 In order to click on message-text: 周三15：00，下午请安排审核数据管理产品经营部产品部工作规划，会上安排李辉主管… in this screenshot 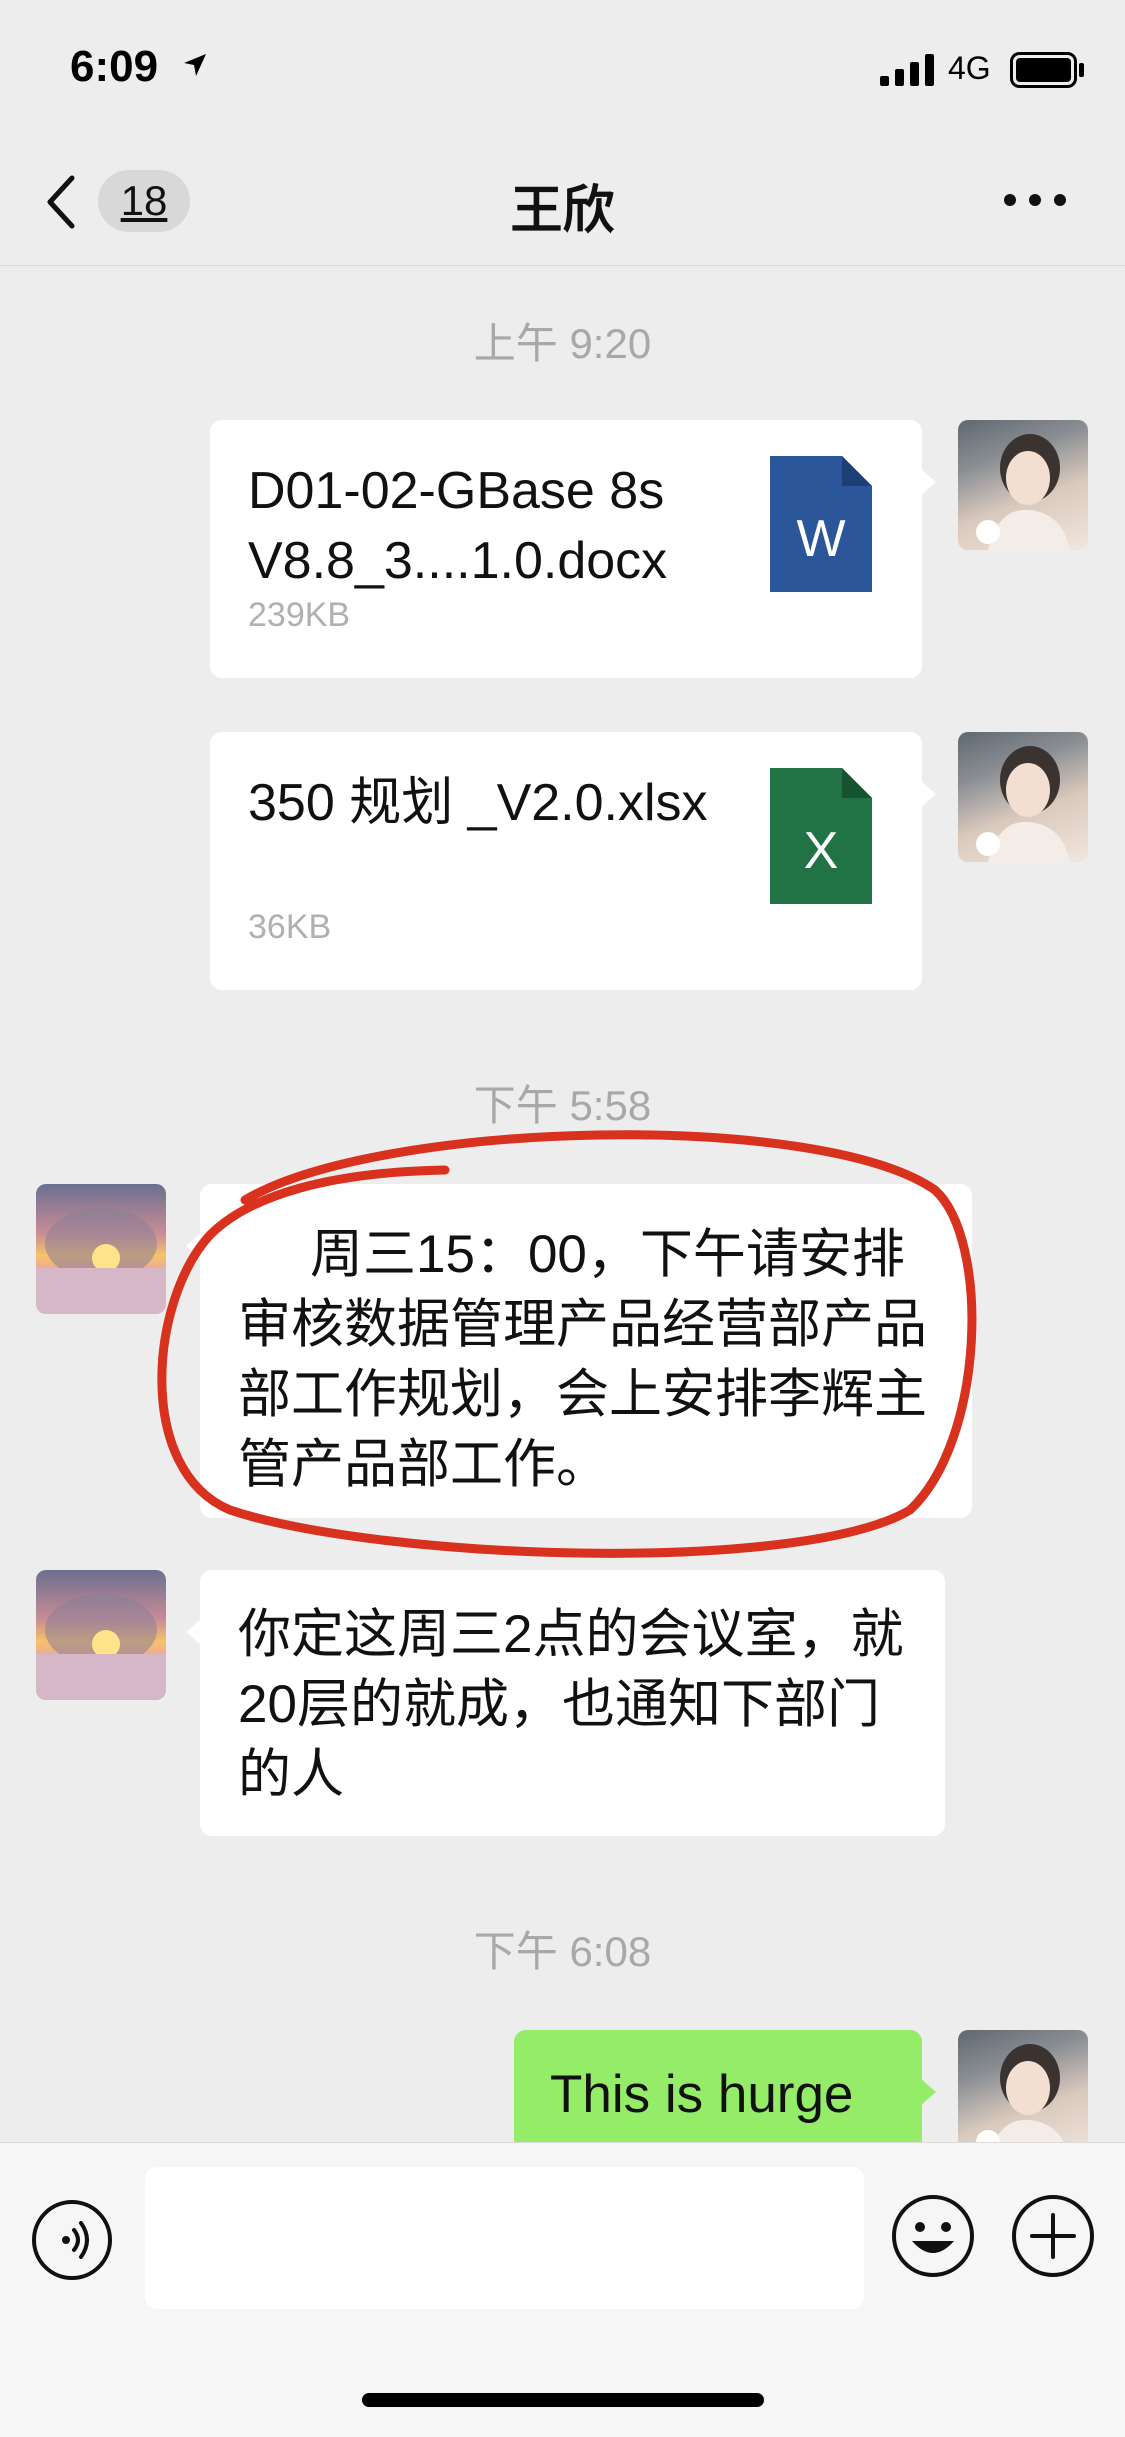, I will do `click(582, 1359)`.